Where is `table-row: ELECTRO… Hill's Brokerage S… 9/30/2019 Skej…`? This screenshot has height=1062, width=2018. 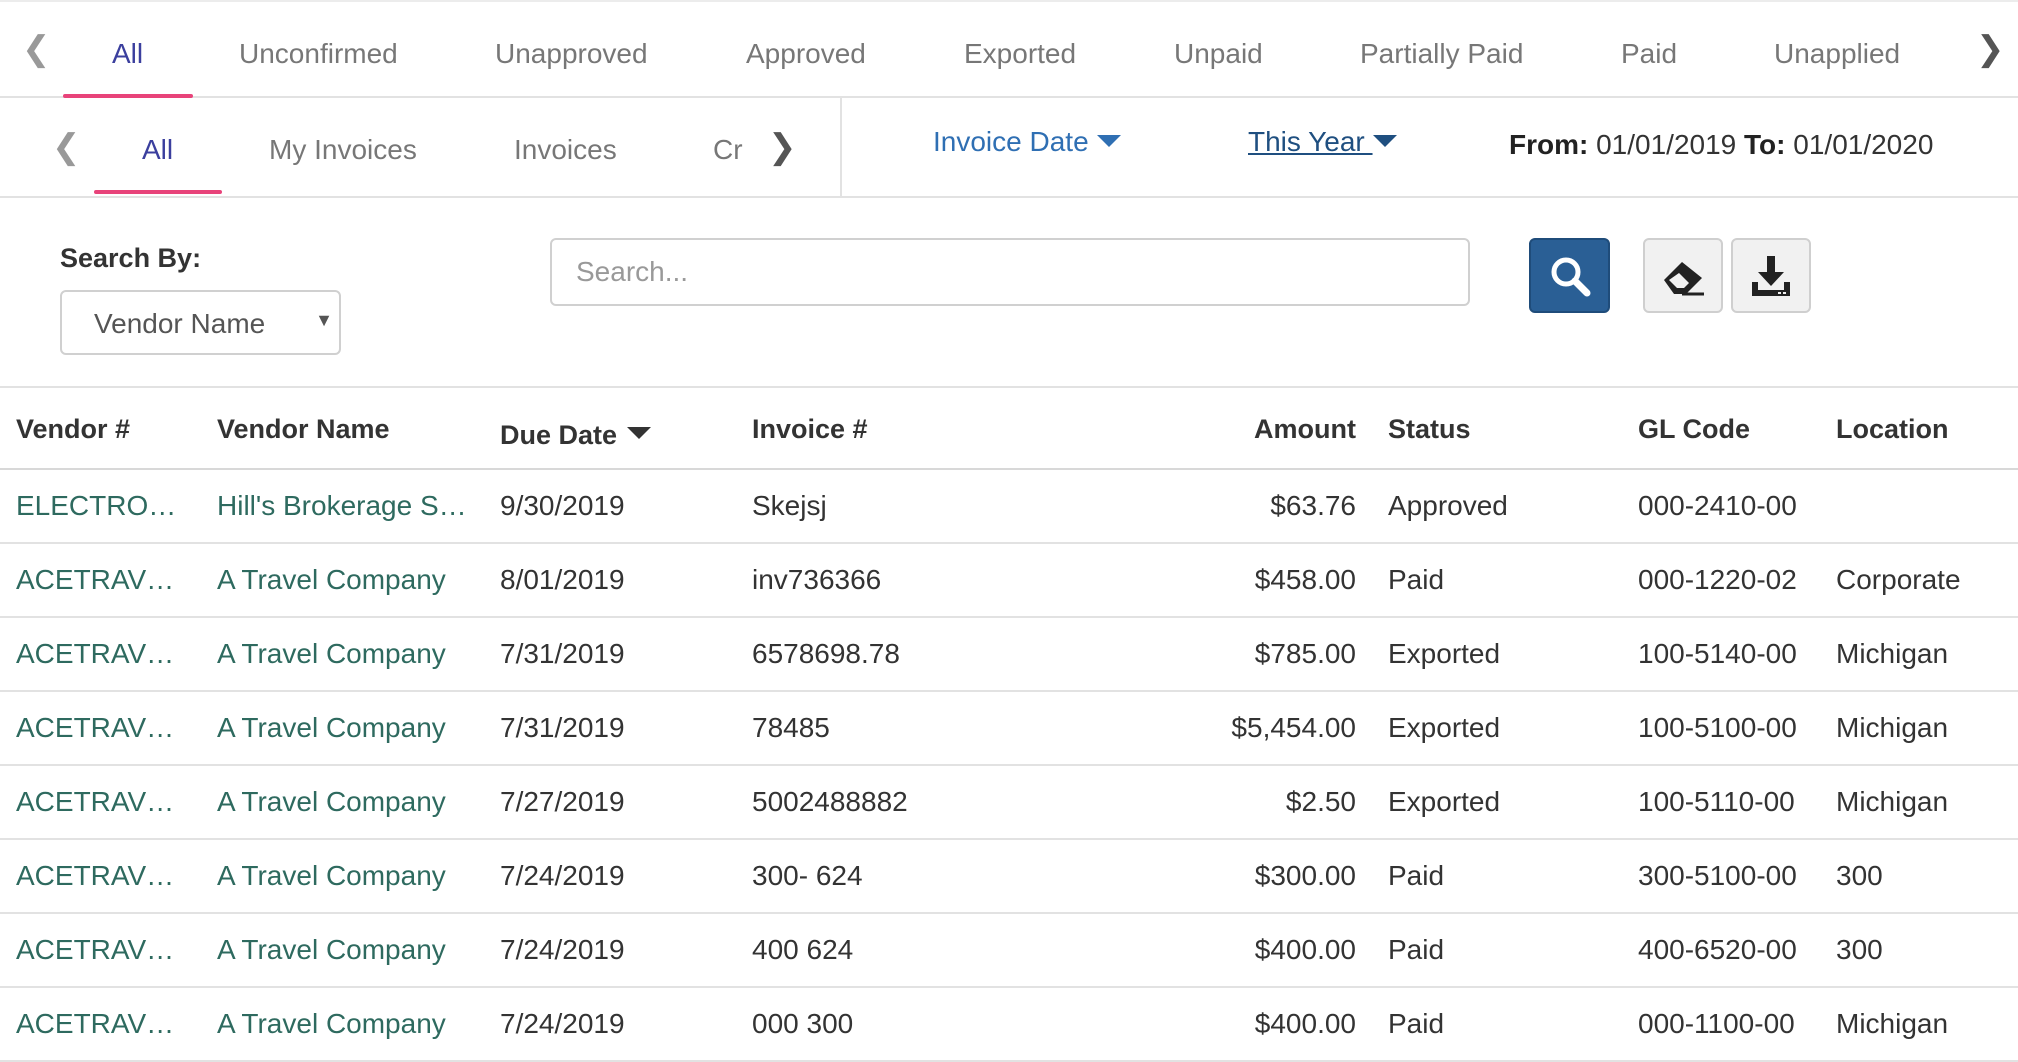
table-row: ELECTRO… Hill's Brokerage S… 9/30/2019 Skej… is located at coordinates (1009, 507).